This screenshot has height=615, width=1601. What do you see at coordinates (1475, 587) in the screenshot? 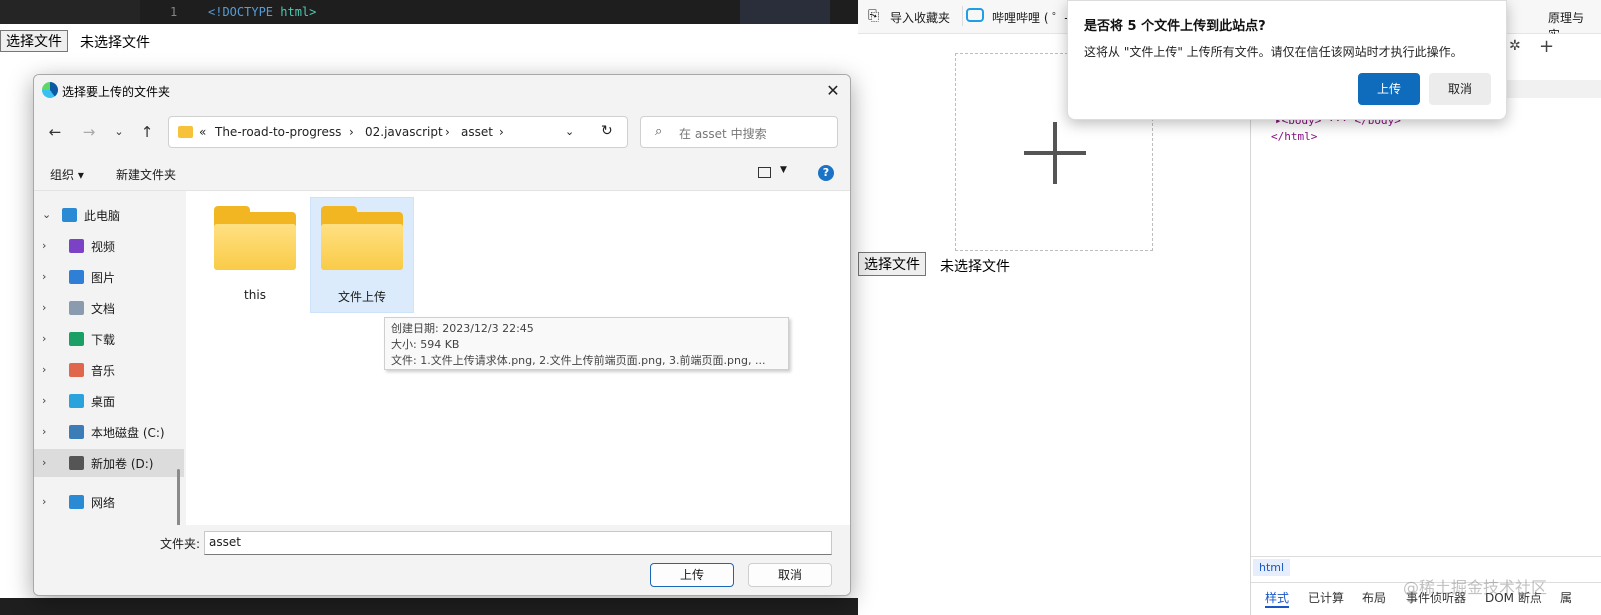
I see `watermark: @稀土掘金技术社区` at bounding box center [1475, 587].